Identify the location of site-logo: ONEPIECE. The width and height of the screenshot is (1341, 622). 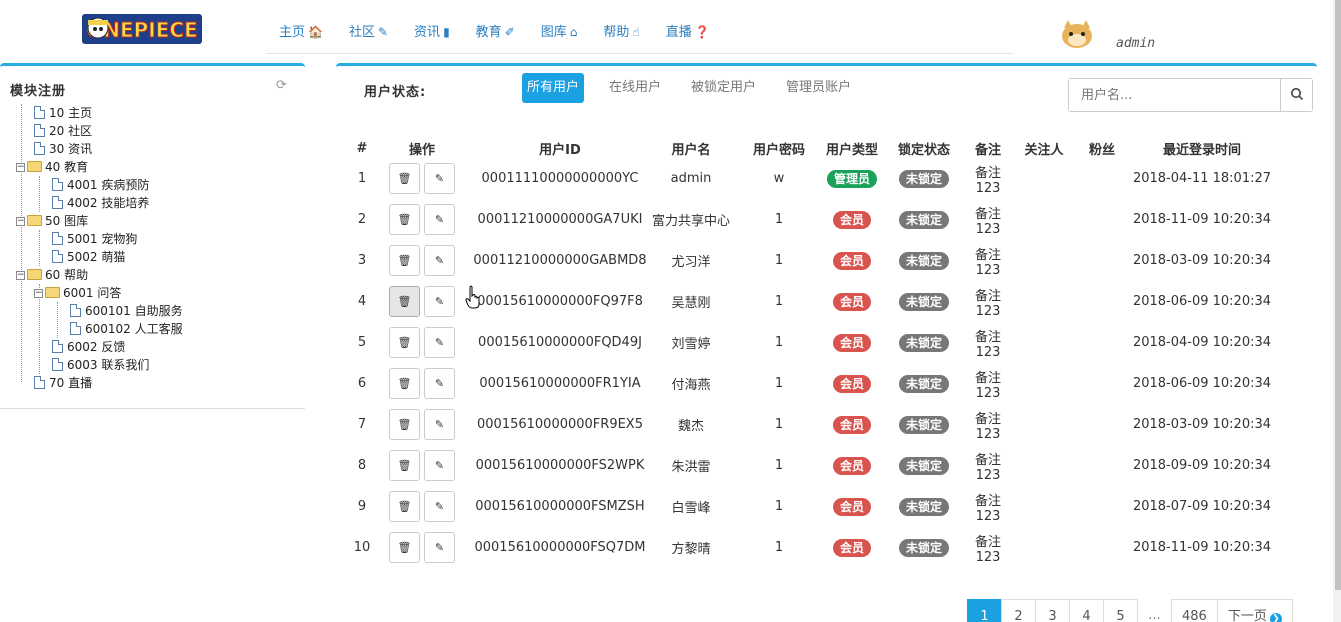
(142, 28).